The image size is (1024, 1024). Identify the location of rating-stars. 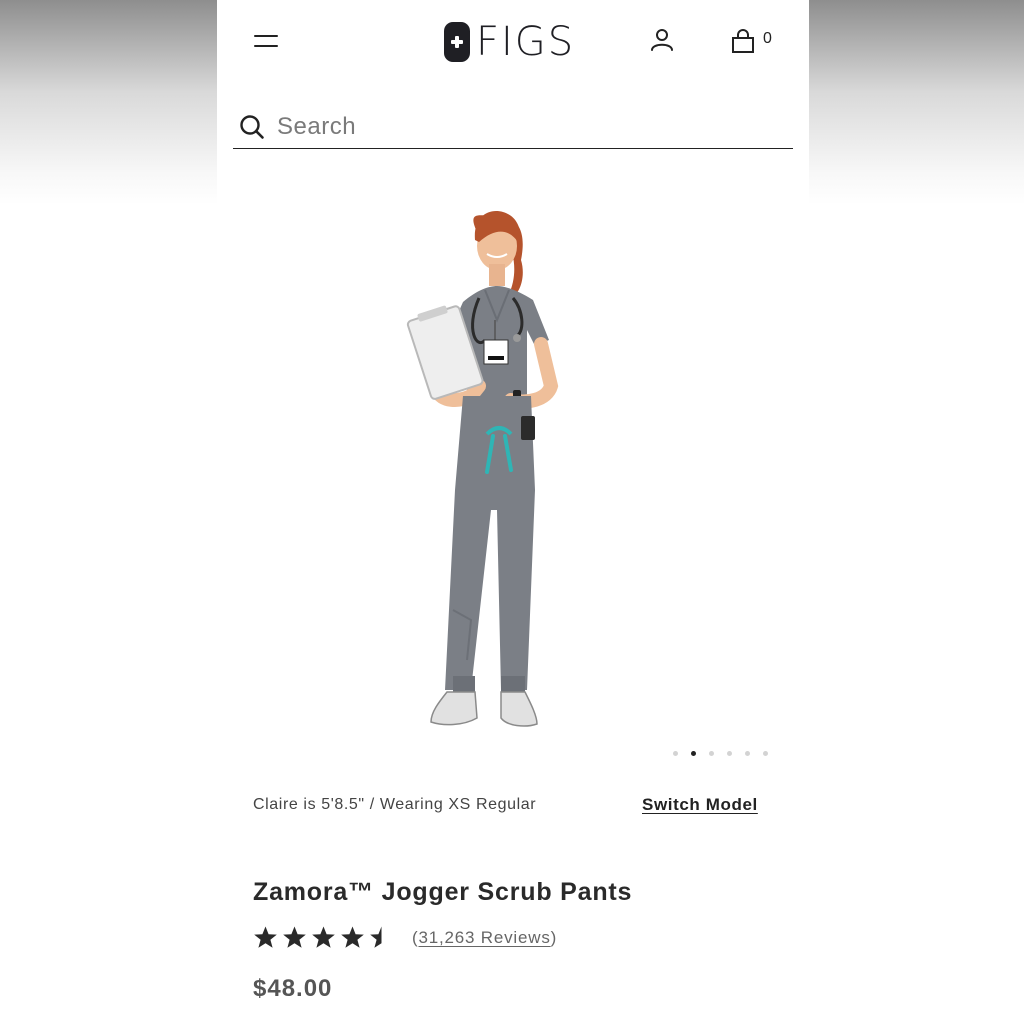
(323, 937).